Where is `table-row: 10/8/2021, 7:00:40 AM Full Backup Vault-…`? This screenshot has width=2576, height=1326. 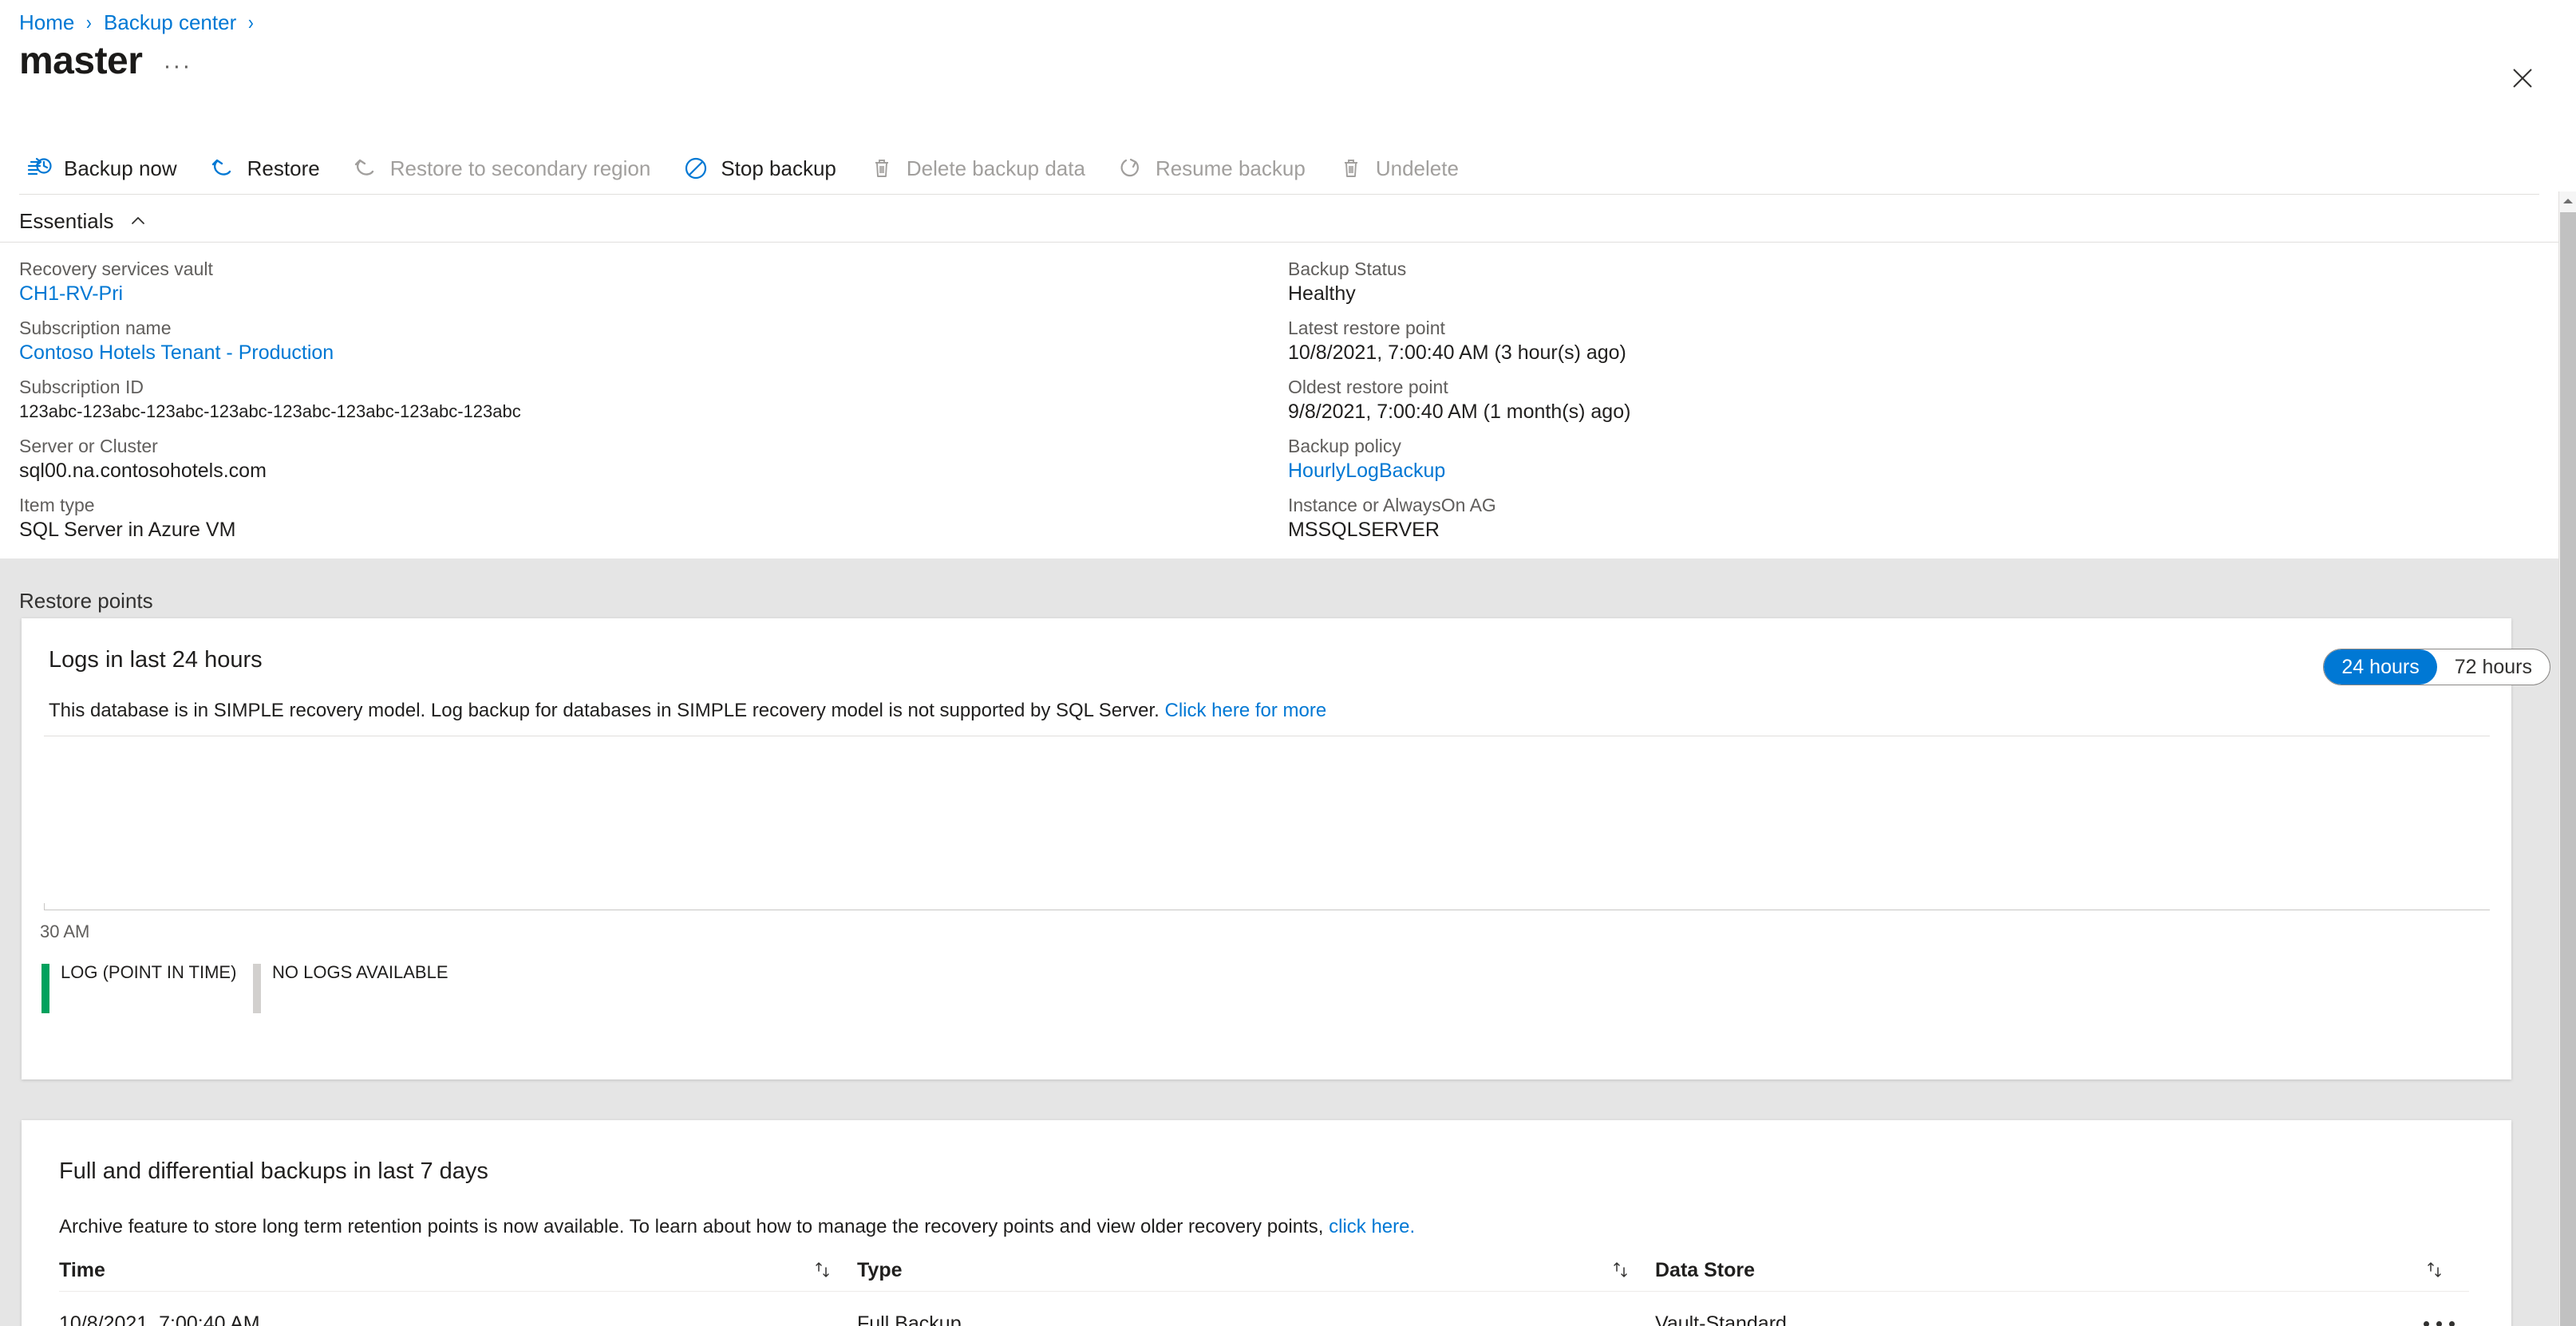 table-row: 10/8/2021, 7:00:40 AM Full Backup Vault-… is located at coordinates (1264, 1314).